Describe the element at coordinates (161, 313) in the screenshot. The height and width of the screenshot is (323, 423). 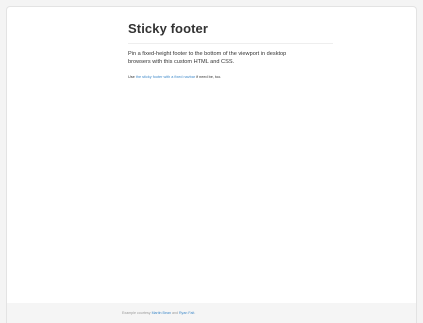
I see `author-link-martin-bean: Martin Bean` at that location.